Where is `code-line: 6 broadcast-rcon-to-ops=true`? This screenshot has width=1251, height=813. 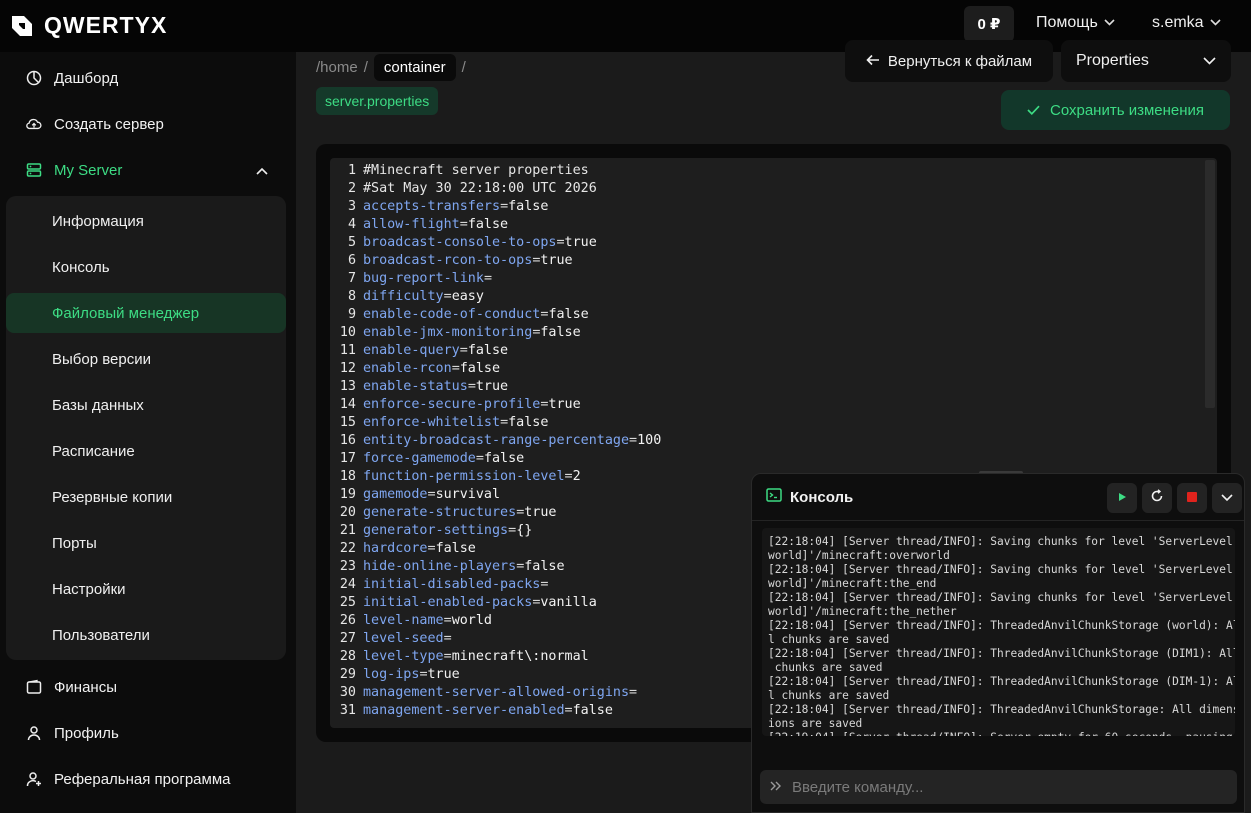
code-line: 6 broadcast-rcon-to-ops=true is located at coordinates (765, 261).